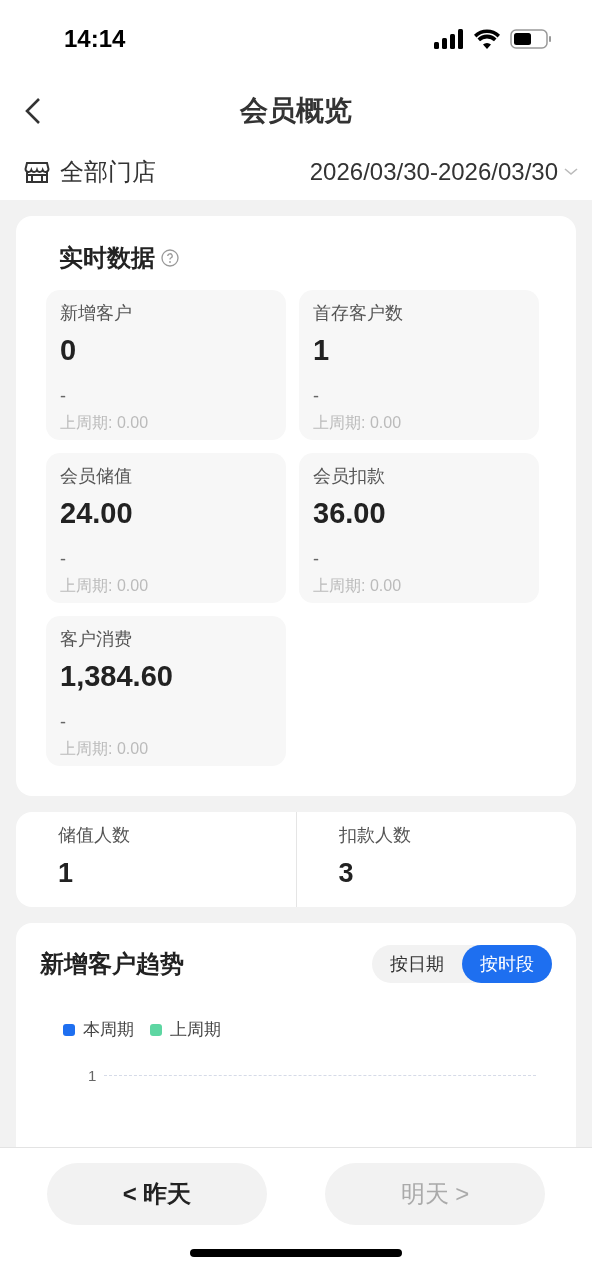 This screenshot has width=592, height=1280. What do you see at coordinates (94, 835) in the screenshot?
I see `count-label: 储值人数` at bounding box center [94, 835].